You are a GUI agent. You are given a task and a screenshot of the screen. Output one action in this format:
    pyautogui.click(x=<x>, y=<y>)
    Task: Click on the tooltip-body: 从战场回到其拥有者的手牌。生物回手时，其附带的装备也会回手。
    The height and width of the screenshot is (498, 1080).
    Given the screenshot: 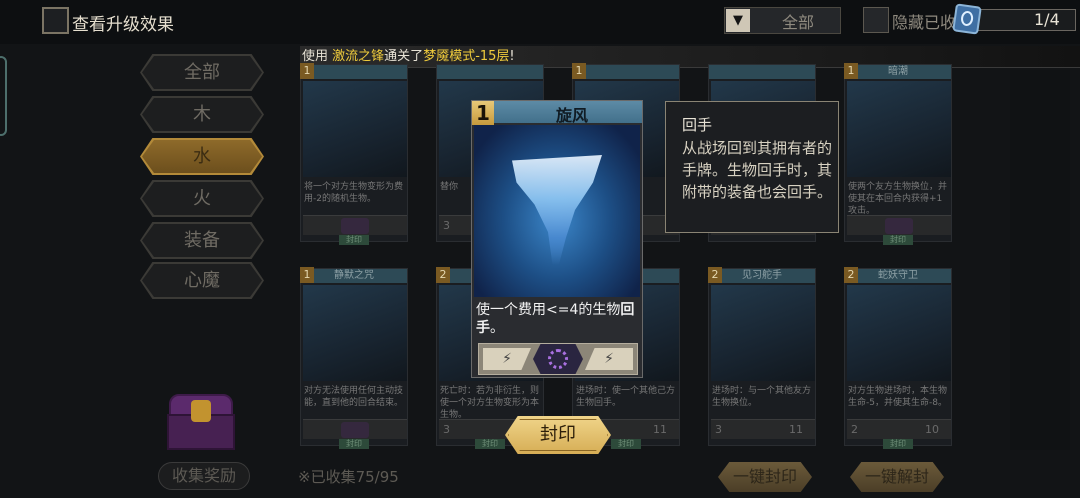 What is the action you would take?
    pyautogui.click(x=757, y=170)
    